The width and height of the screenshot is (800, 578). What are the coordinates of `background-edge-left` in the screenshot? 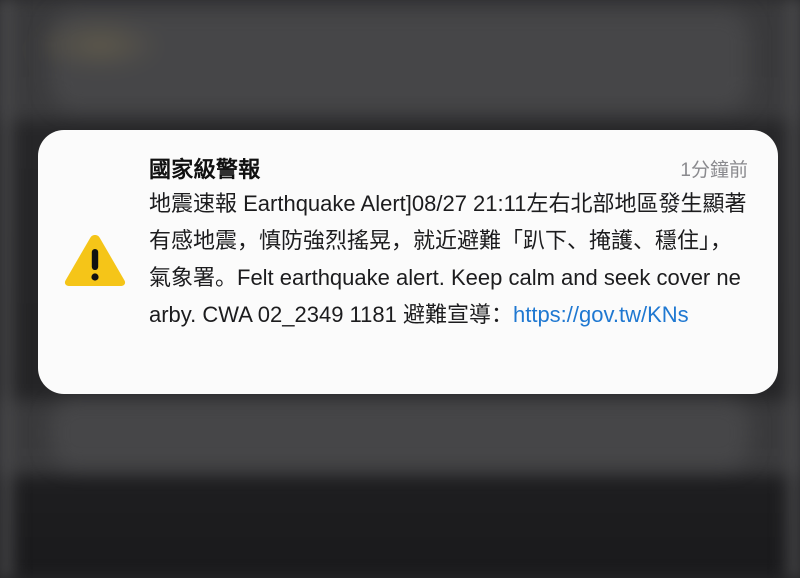 It's located at (11, 289).